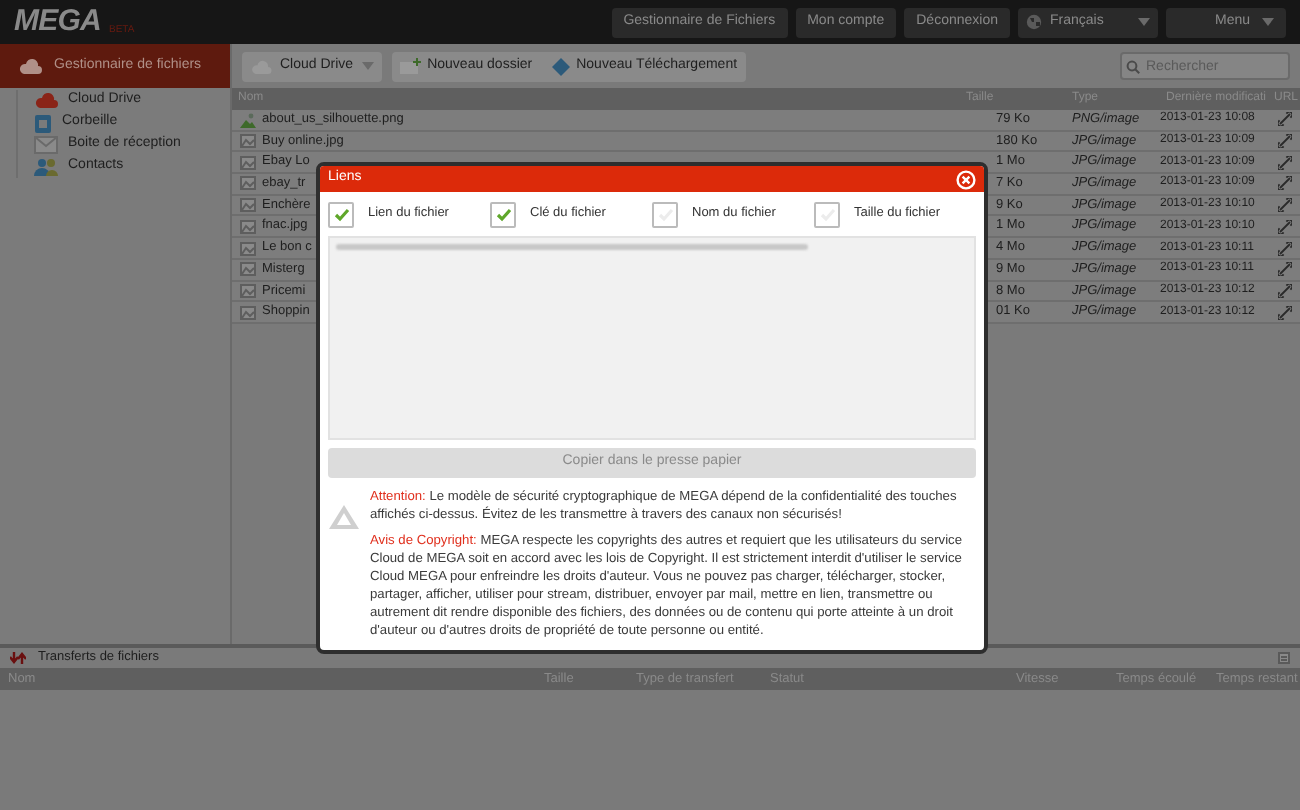  Describe the element at coordinates (1284, 658) in the screenshot. I see `collapse-icon` at that location.